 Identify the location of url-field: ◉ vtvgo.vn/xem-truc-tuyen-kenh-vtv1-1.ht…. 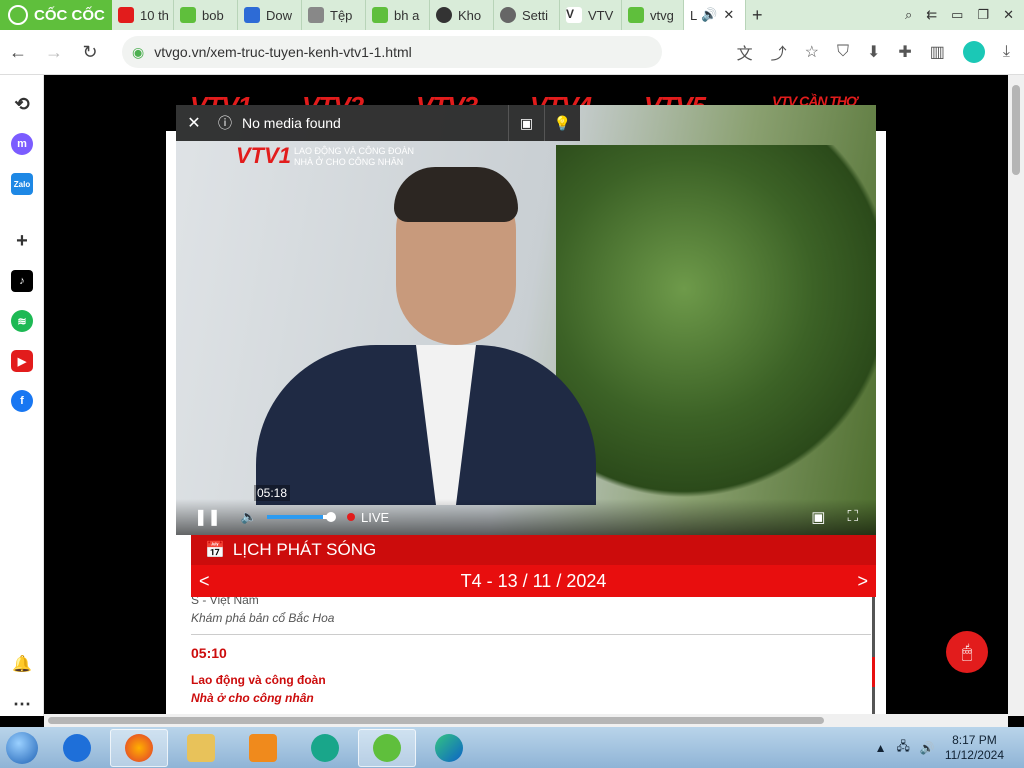
(392, 52).